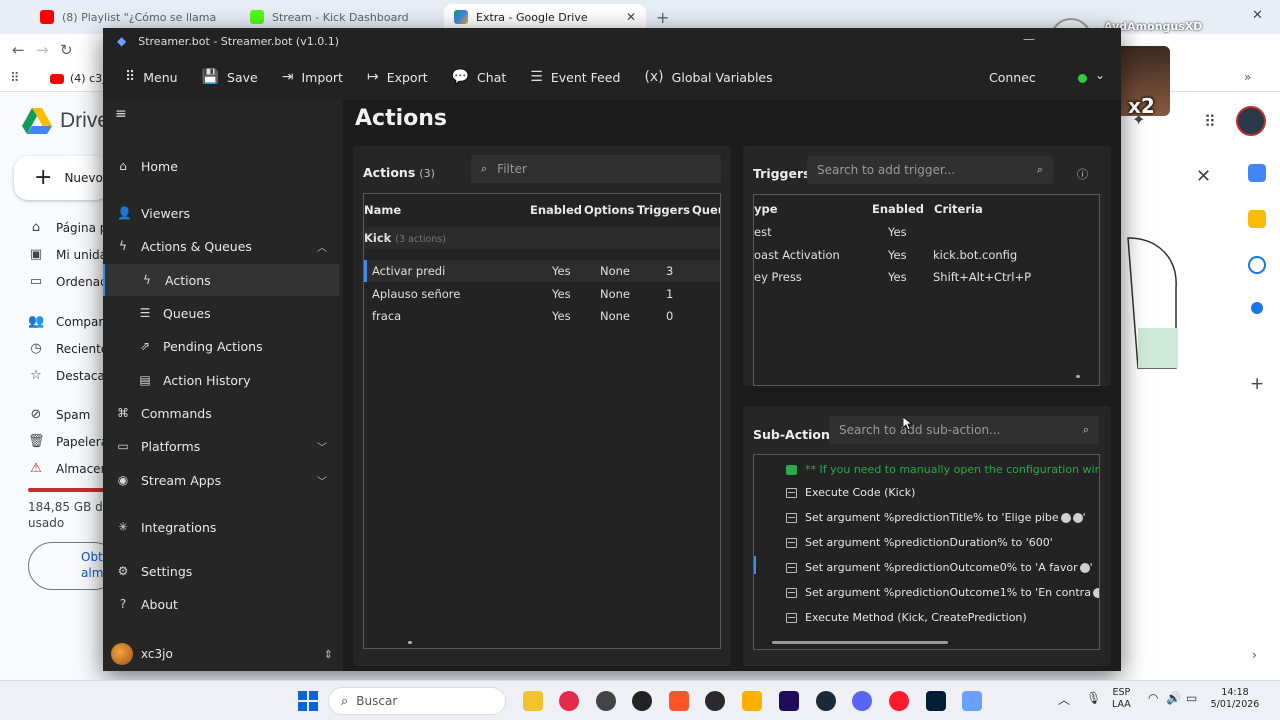 The height and width of the screenshot is (720, 1280). Describe the element at coordinates (221, 446) in the screenshot. I see `sidebar-item-platforms: ▭ Platforms ﹀` at that location.